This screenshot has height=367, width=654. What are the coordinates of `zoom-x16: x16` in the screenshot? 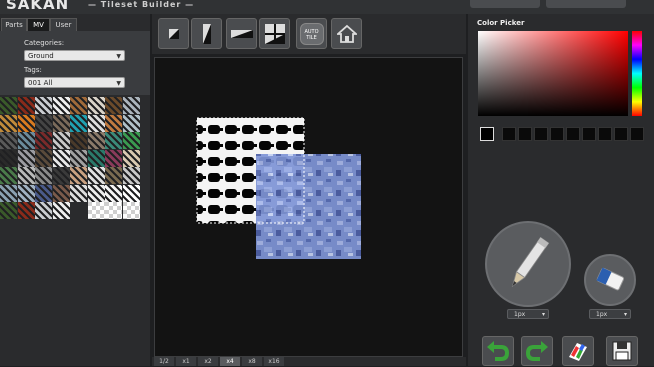 It's located at (274, 361).